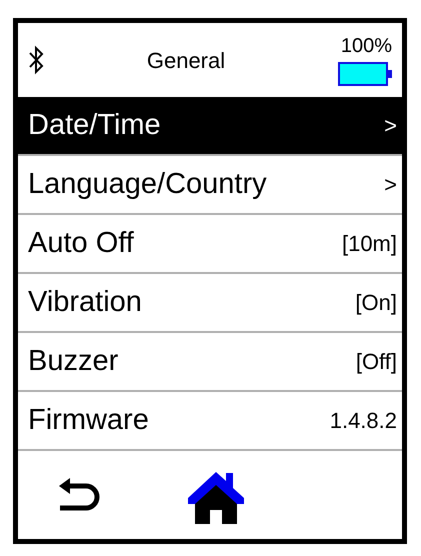 The width and height of the screenshot is (421, 556). I want to click on battery-percentage: 100%, so click(366, 46).